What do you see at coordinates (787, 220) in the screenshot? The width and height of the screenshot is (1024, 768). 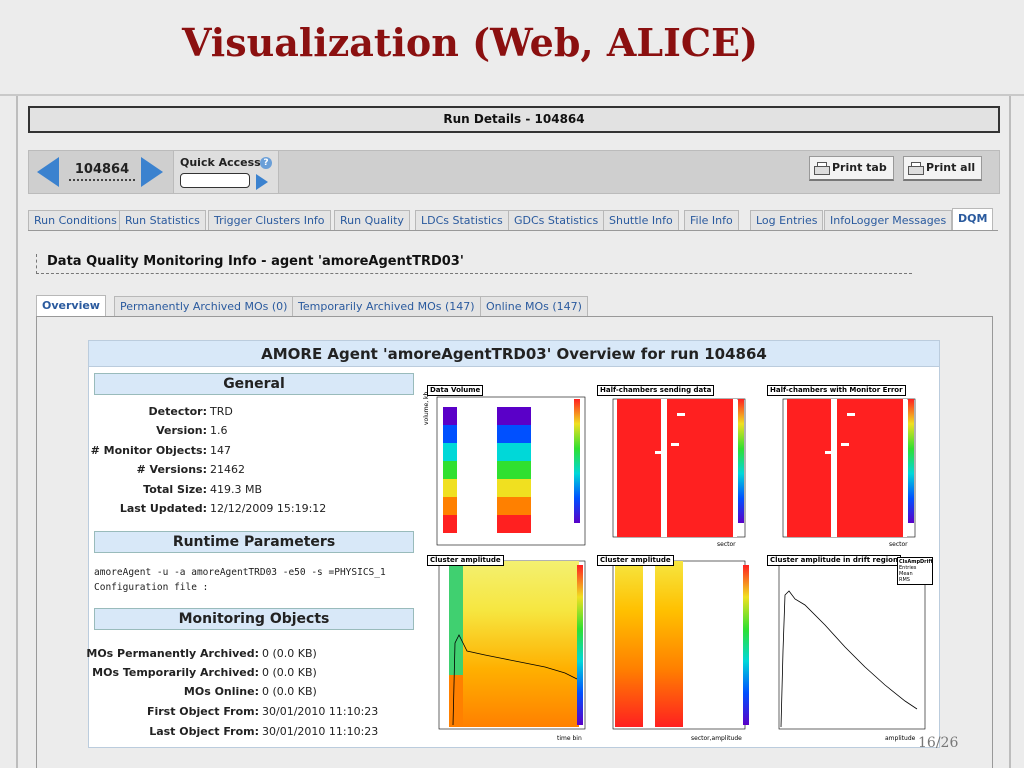 I see `tab-log-entries: Log Entries` at bounding box center [787, 220].